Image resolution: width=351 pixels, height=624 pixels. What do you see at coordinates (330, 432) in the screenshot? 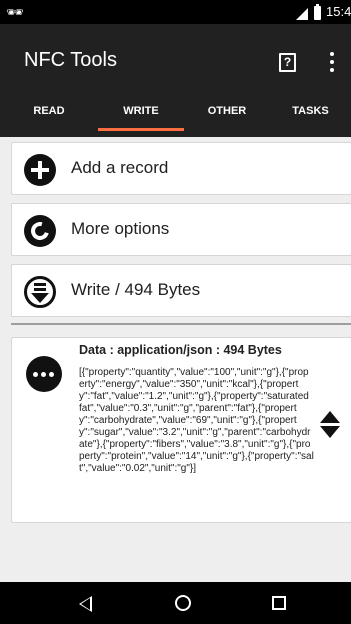
I see `move-down-icon` at bounding box center [330, 432].